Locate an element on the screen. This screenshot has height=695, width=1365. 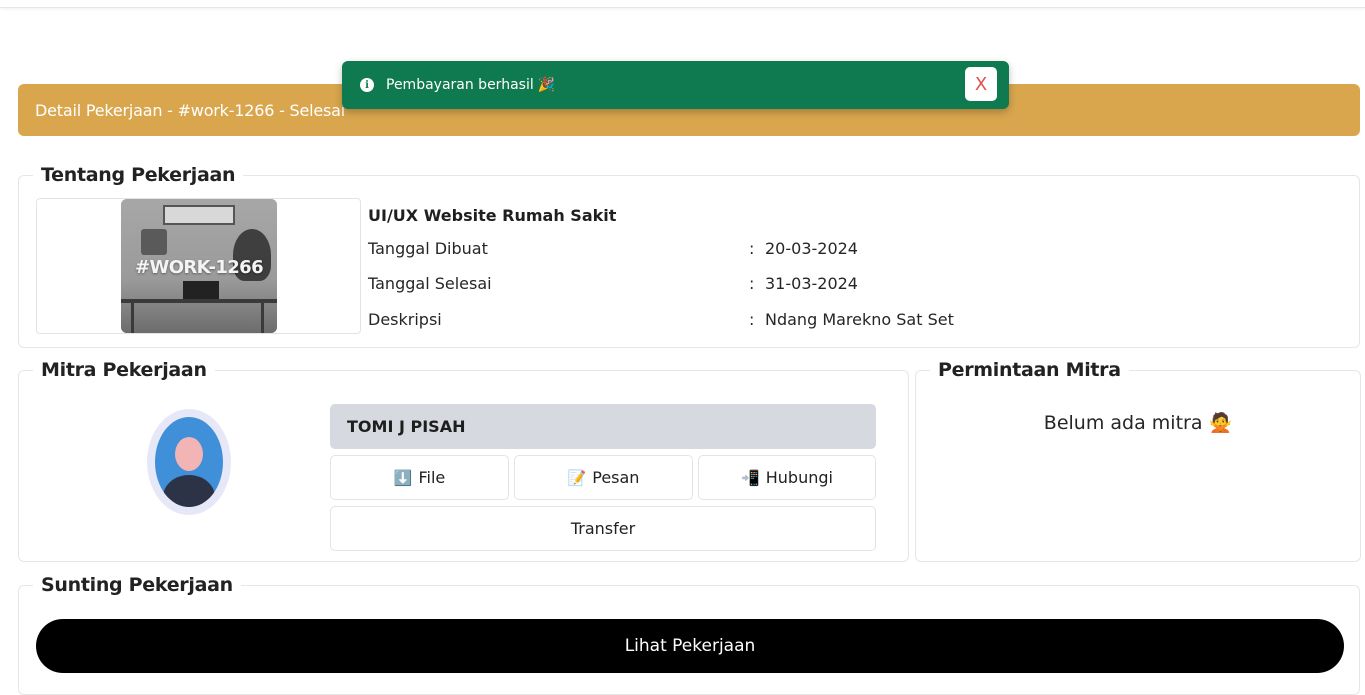
detail-key: Tanggal Selesai is located at coordinates (430, 283).